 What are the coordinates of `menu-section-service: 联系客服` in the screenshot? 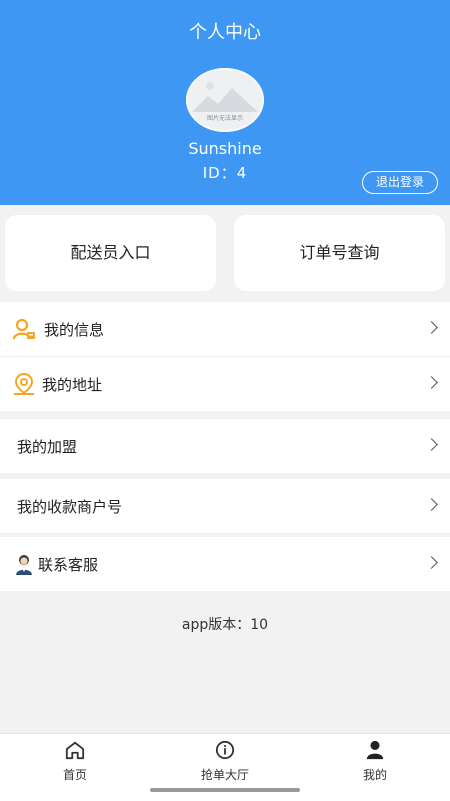 It's located at (225, 564).